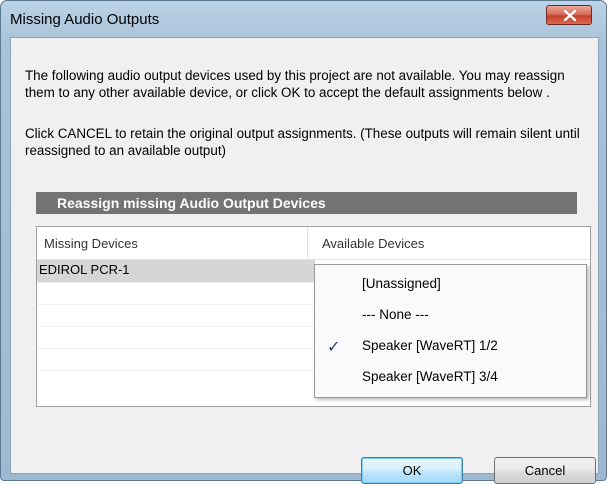 This screenshot has height=484, width=607. What do you see at coordinates (334, 347) in the screenshot?
I see `check-icon: ✓` at bounding box center [334, 347].